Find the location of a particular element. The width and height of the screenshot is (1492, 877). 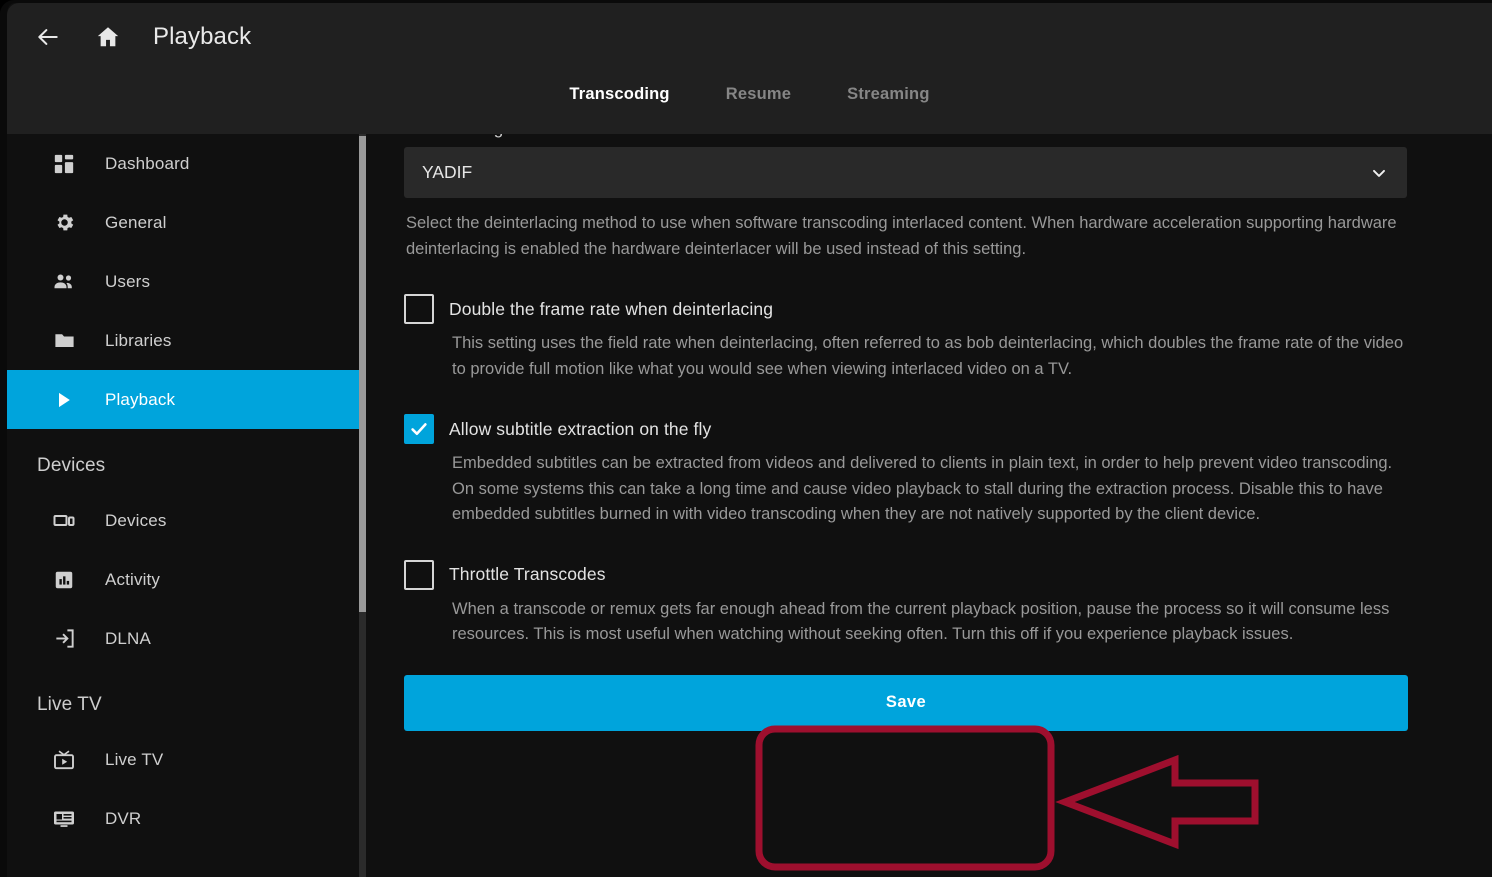

subtitle-extraction-label: Allow subtitle extraction on the fly is located at coordinates (580, 428).